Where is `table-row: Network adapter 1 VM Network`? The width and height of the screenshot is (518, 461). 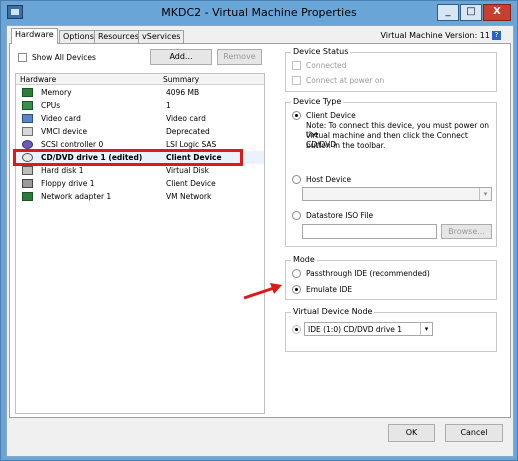 table-row: Network adapter 1 VM Network is located at coordinates (140, 196).